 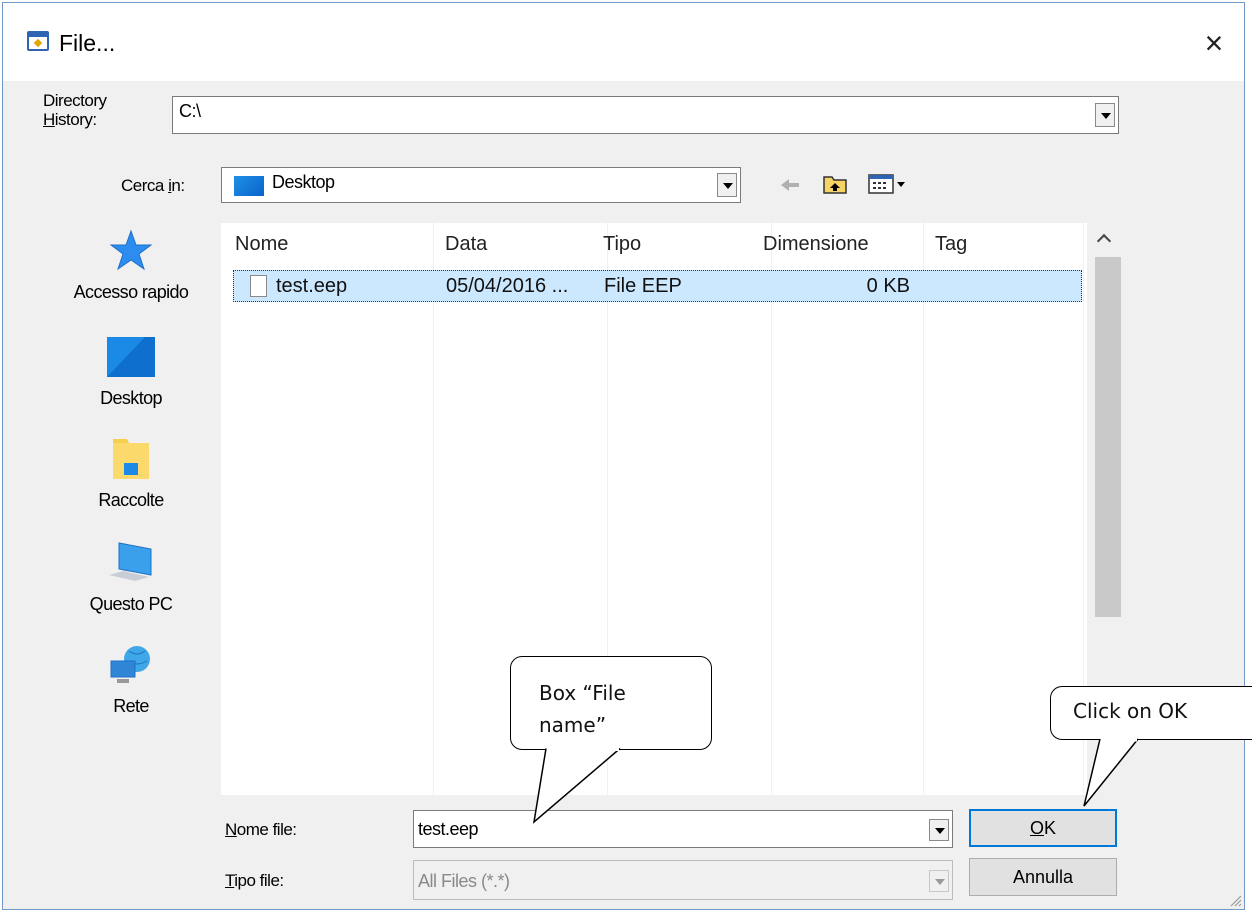 What do you see at coordinates (1111, 772) in the screenshot?
I see `ok-callout-pointer` at bounding box center [1111, 772].